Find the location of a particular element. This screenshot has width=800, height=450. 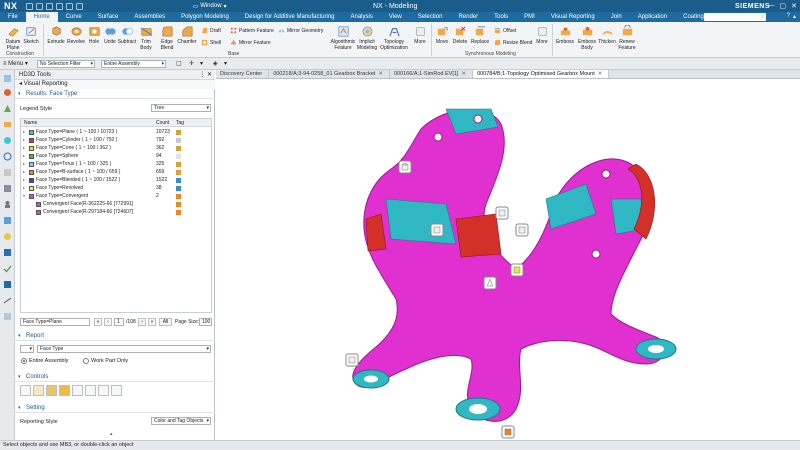

entire-assembly-radio: Entire Assembly is located at coordinates (44, 361).